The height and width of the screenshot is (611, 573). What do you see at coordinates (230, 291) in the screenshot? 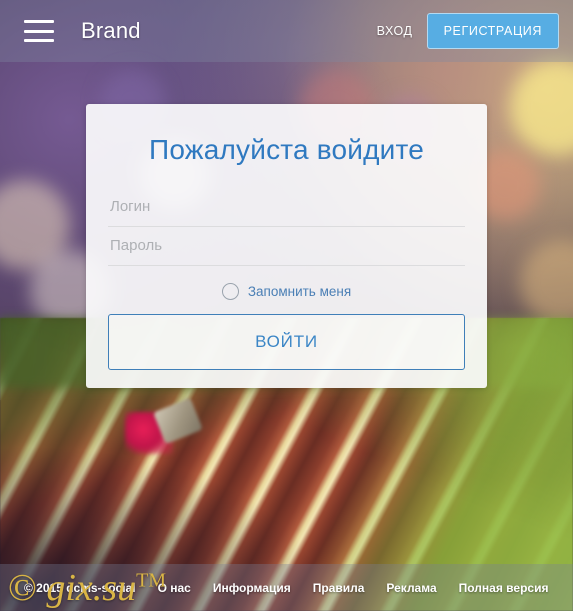
I see `remember-me-checkbox` at bounding box center [230, 291].